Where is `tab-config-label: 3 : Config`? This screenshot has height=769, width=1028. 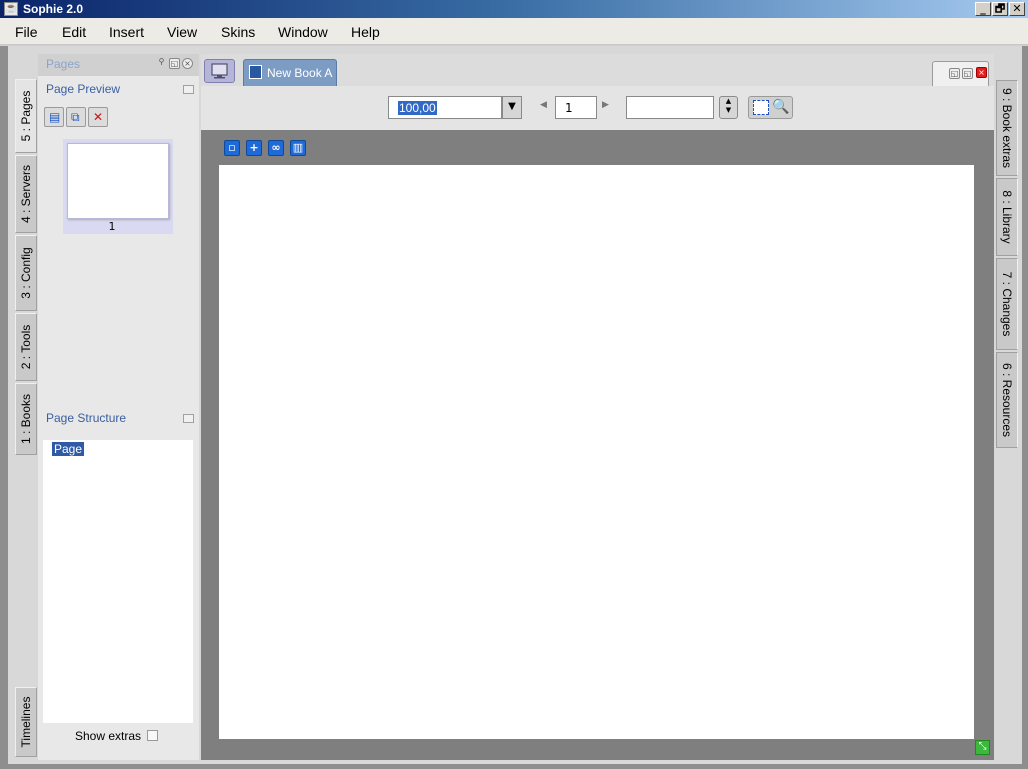
tab-config-label: 3 : Config is located at coordinates (26, 273).